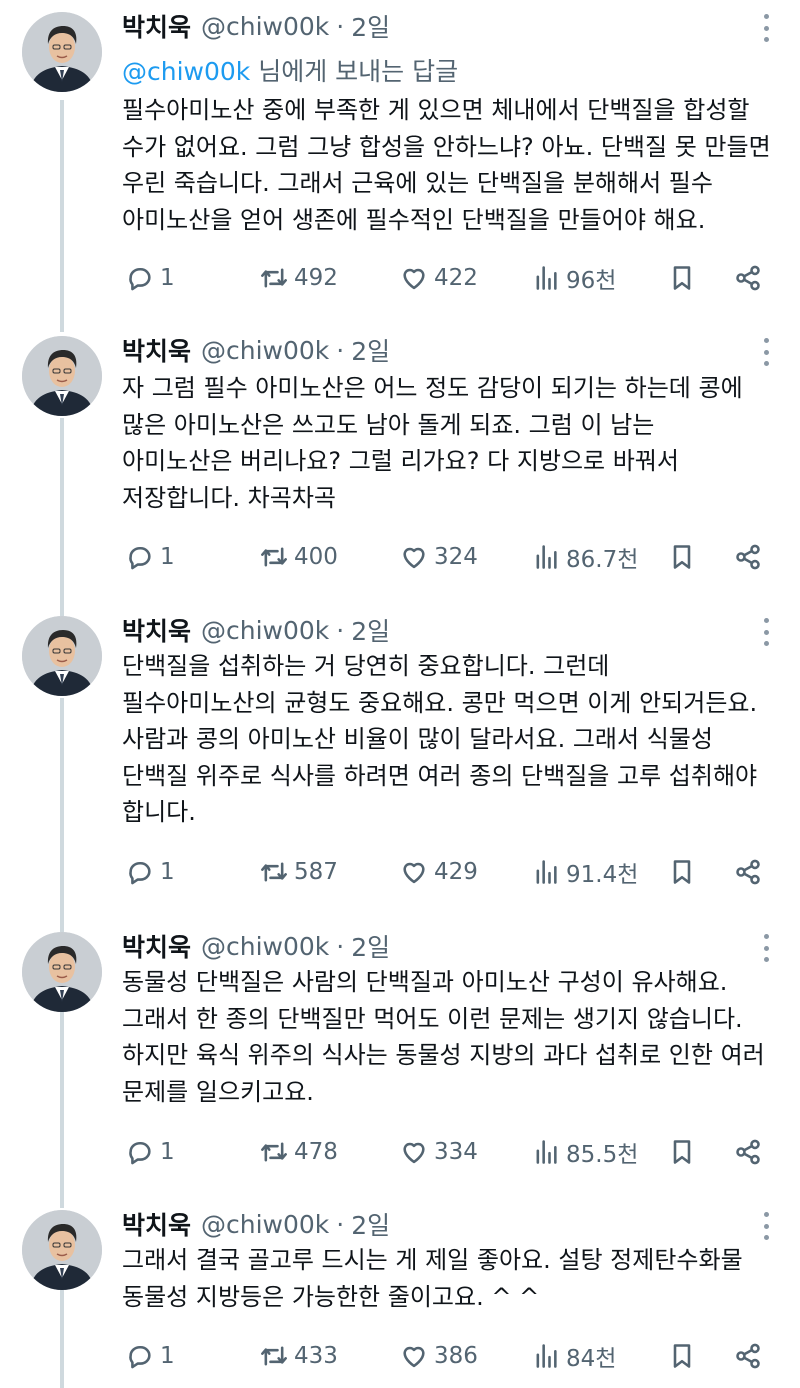 Image resolution: width=800 pixels, height=1388 pixels. Describe the element at coordinates (439, 557) in the screenshot. I see `like-button: 324` at that location.